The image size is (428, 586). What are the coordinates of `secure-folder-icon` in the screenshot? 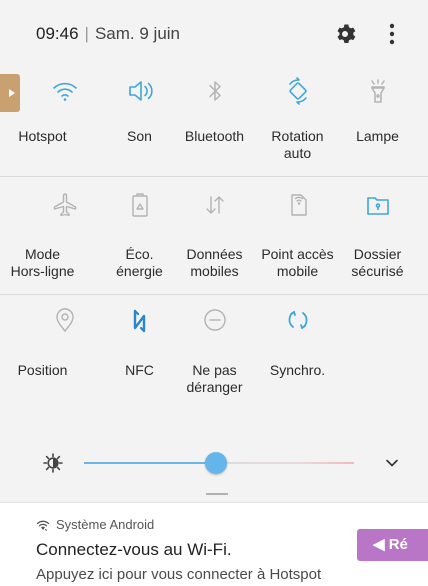 It's located at (377, 206).